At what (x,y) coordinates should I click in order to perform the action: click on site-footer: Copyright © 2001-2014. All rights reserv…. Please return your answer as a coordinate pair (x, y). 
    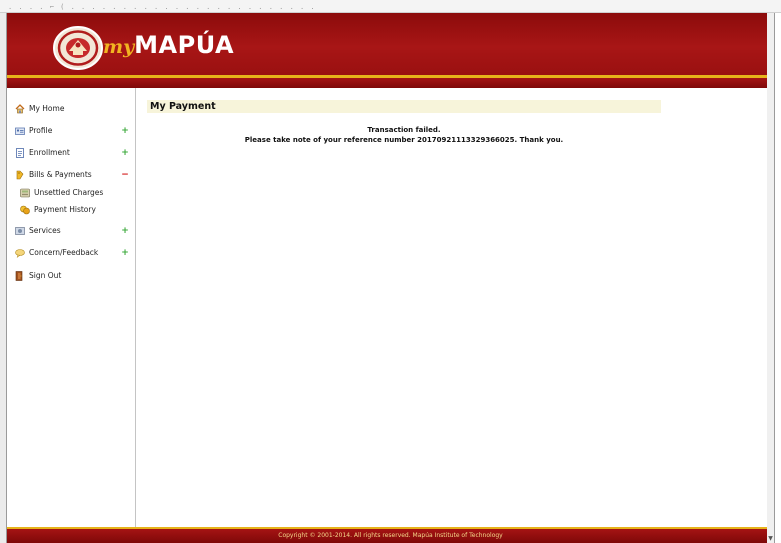
    Looking at the image, I should click on (390, 535).